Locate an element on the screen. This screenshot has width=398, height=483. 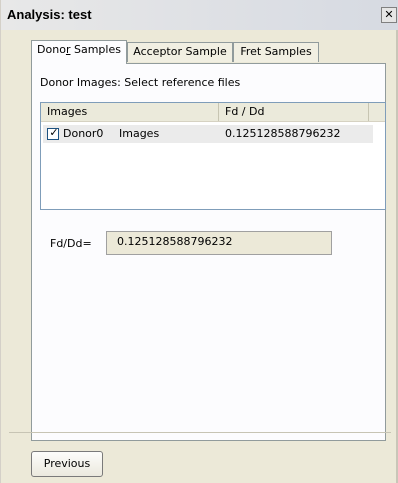
fd-dd-value-field: 0.125128588796232 is located at coordinates (219, 243).